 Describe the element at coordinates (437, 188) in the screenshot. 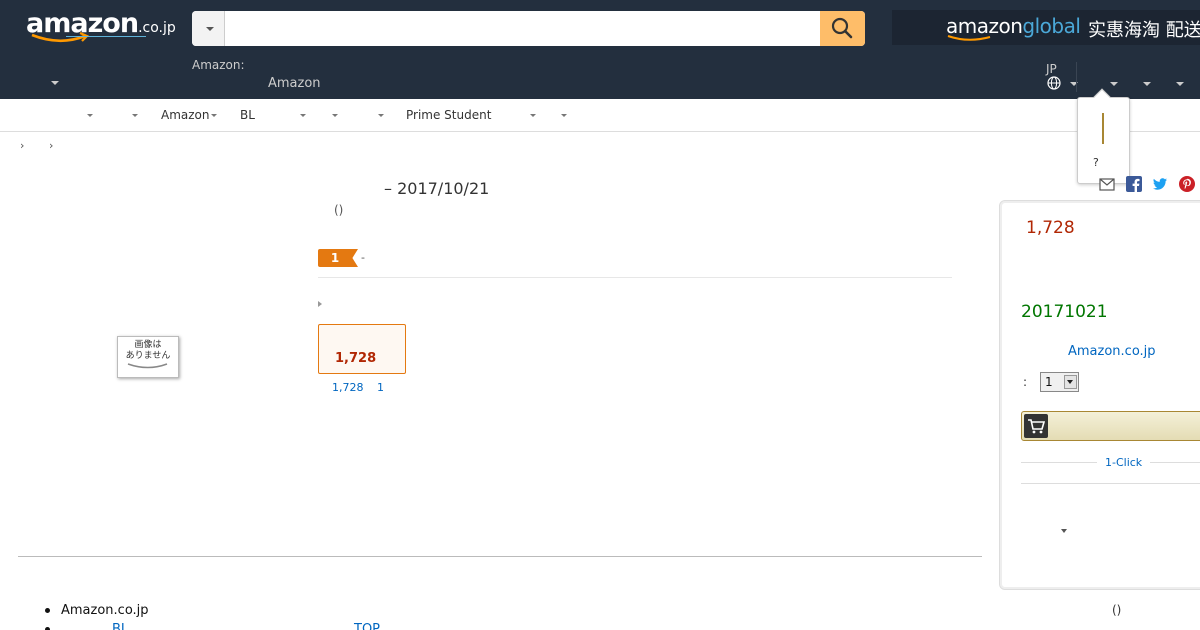

I see `product-title: – 2017/10/21` at that location.